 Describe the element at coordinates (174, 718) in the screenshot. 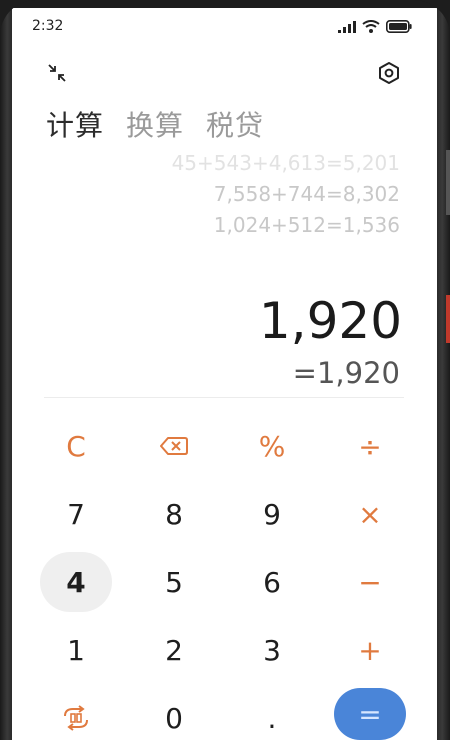

I see `key-0: 0` at that location.